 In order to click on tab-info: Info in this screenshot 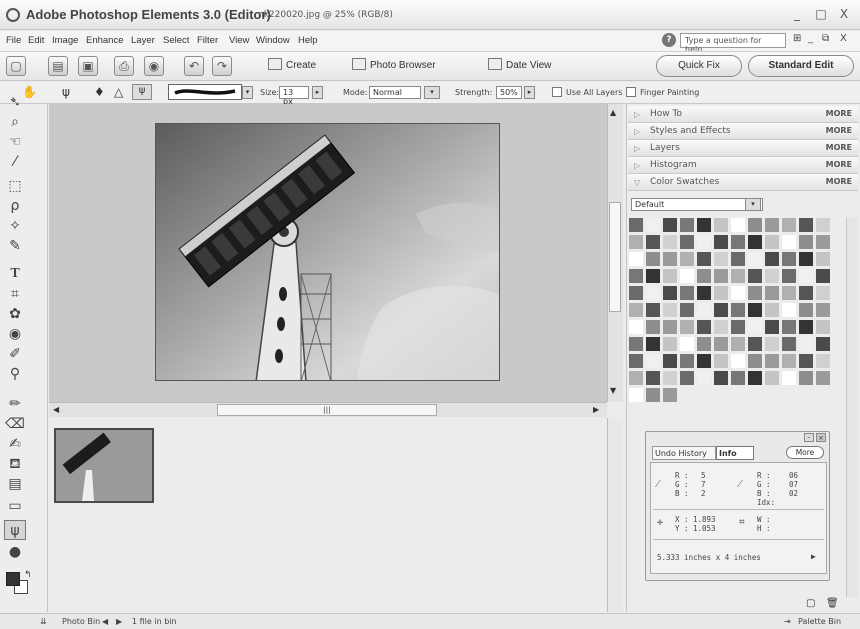, I will do `click(735, 453)`.